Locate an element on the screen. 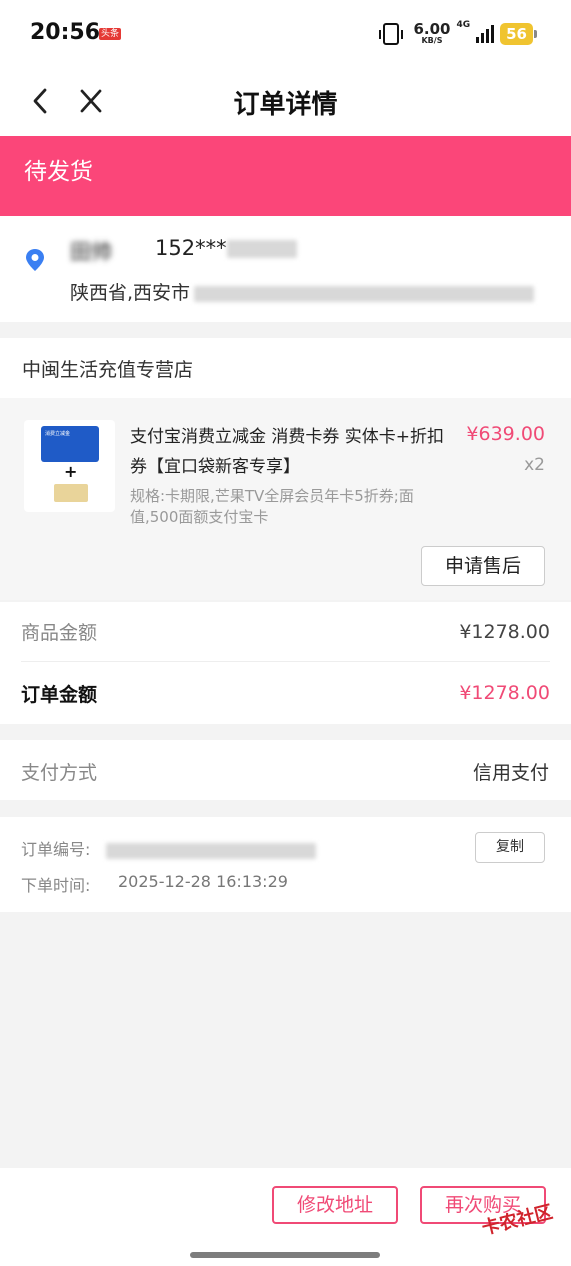 The image size is (571, 1266). product-title: 支付宝消费立减金 消费卡券 实体卡+折扣券【宜口袋新客专享】 is located at coordinates (290, 452).